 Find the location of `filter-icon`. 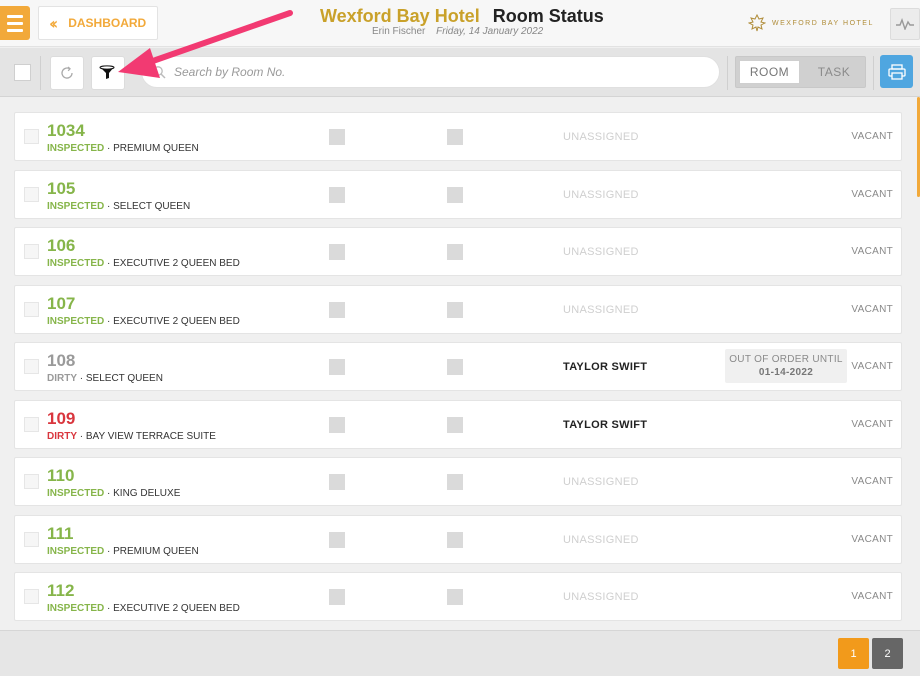

filter-icon is located at coordinates (107, 72).